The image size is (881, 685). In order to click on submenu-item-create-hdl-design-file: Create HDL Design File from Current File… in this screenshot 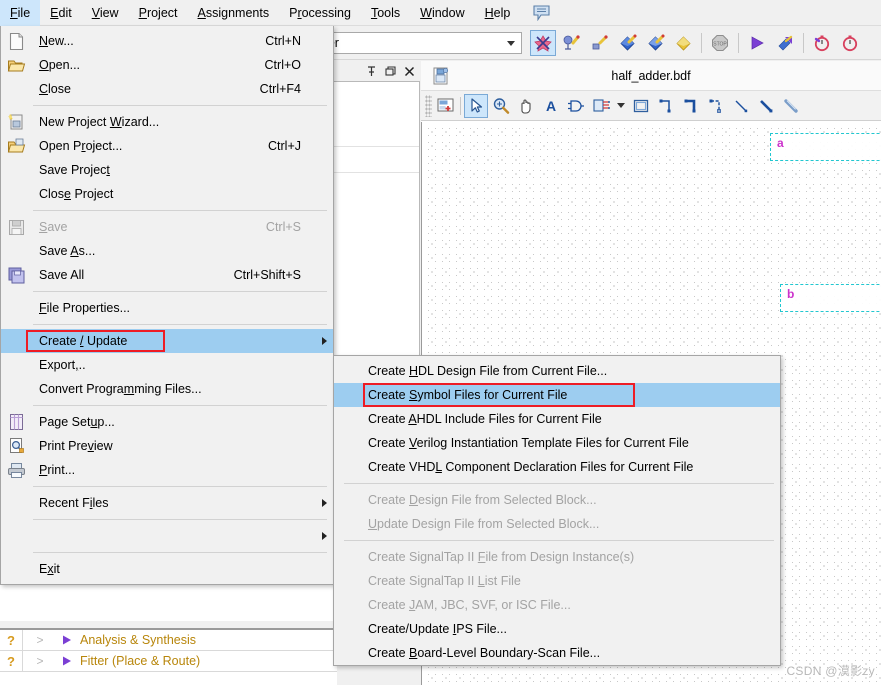, I will do `click(557, 371)`.